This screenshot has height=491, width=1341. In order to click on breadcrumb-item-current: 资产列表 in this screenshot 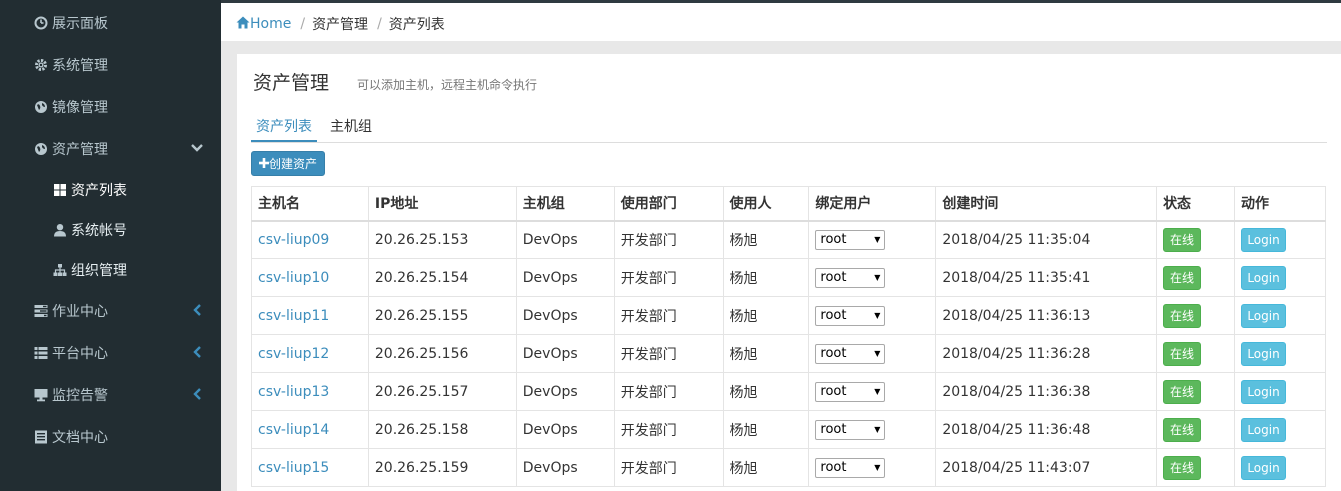, I will do `click(416, 25)`.